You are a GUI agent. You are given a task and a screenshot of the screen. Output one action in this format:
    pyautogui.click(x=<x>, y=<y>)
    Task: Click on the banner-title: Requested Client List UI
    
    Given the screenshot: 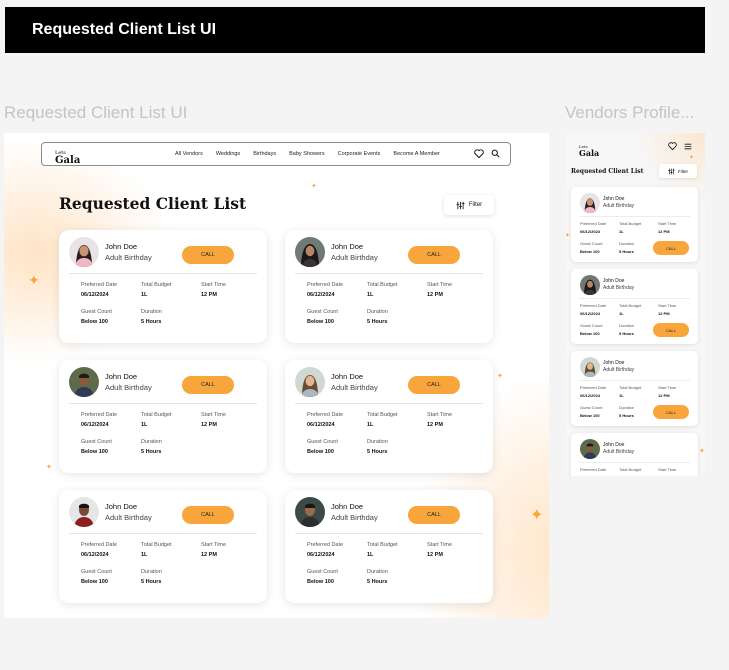 What is the action you would take?
    pyautogui.click(x=124, y=29)
    